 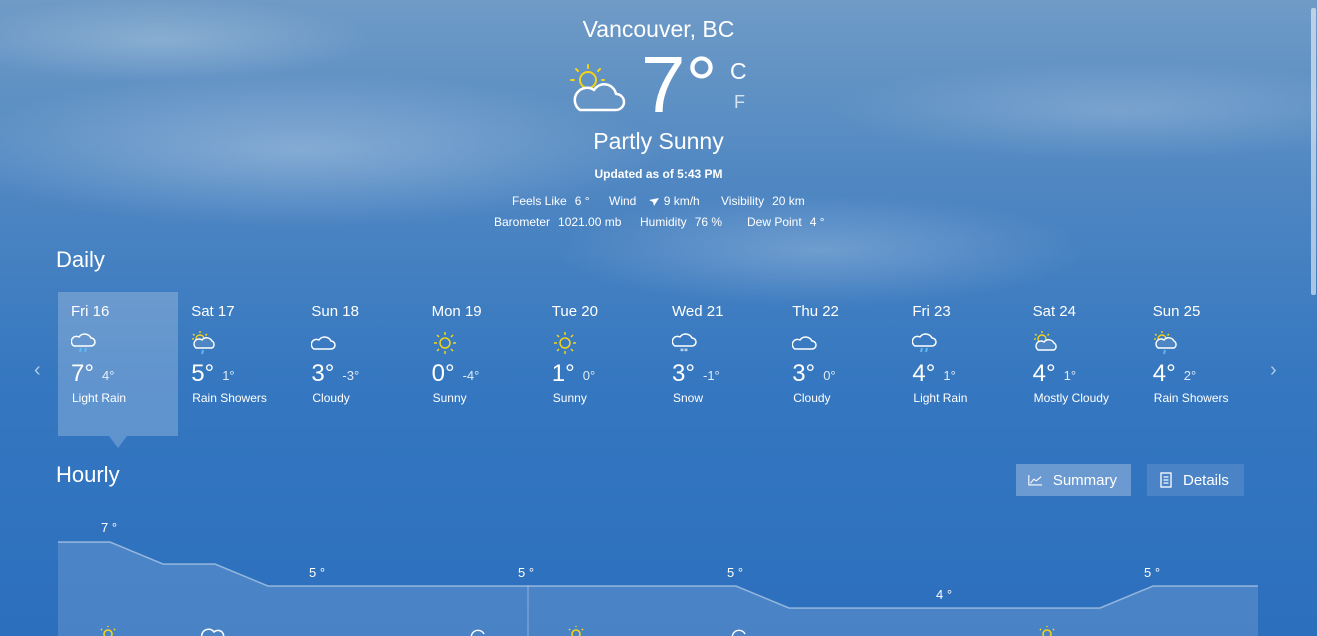 What do you see at coordinates (1035, 480) in the screenshot?
I see `line-chart-icon` at bounding box center [1035, 480].